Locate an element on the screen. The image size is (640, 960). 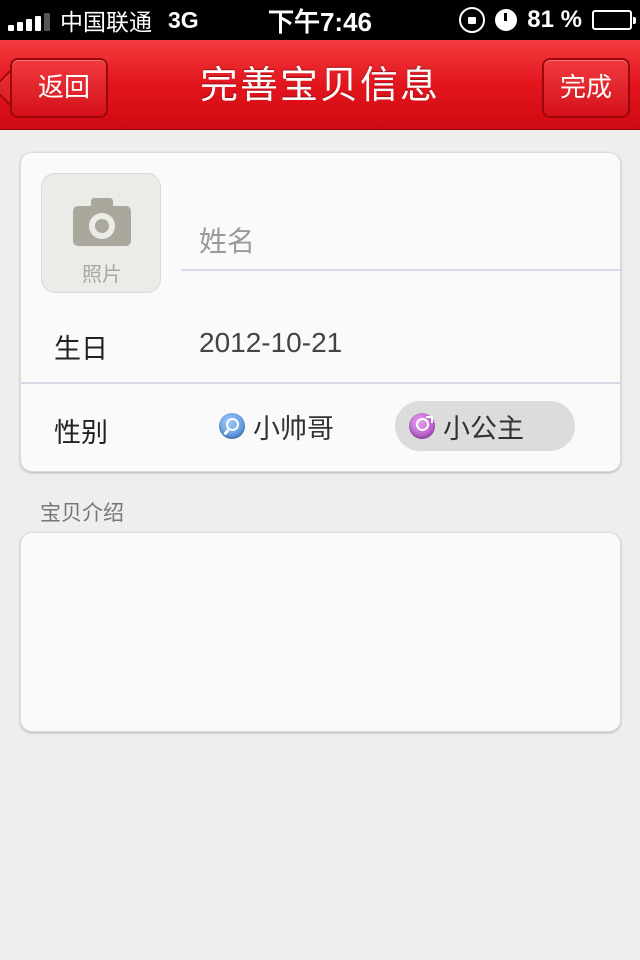
rotation-lock-icon is located at coordinates (472, 20).